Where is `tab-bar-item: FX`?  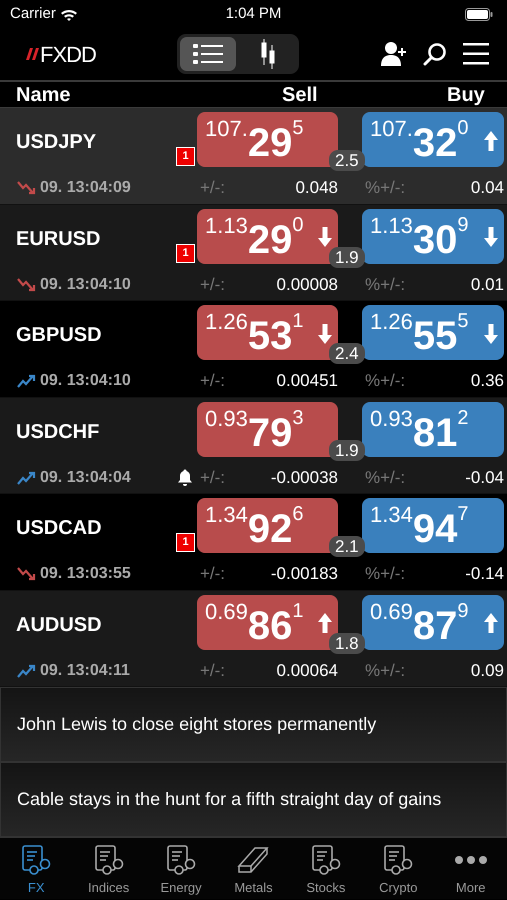
tab-bar-item: FX is located at coordinates (36, 868).